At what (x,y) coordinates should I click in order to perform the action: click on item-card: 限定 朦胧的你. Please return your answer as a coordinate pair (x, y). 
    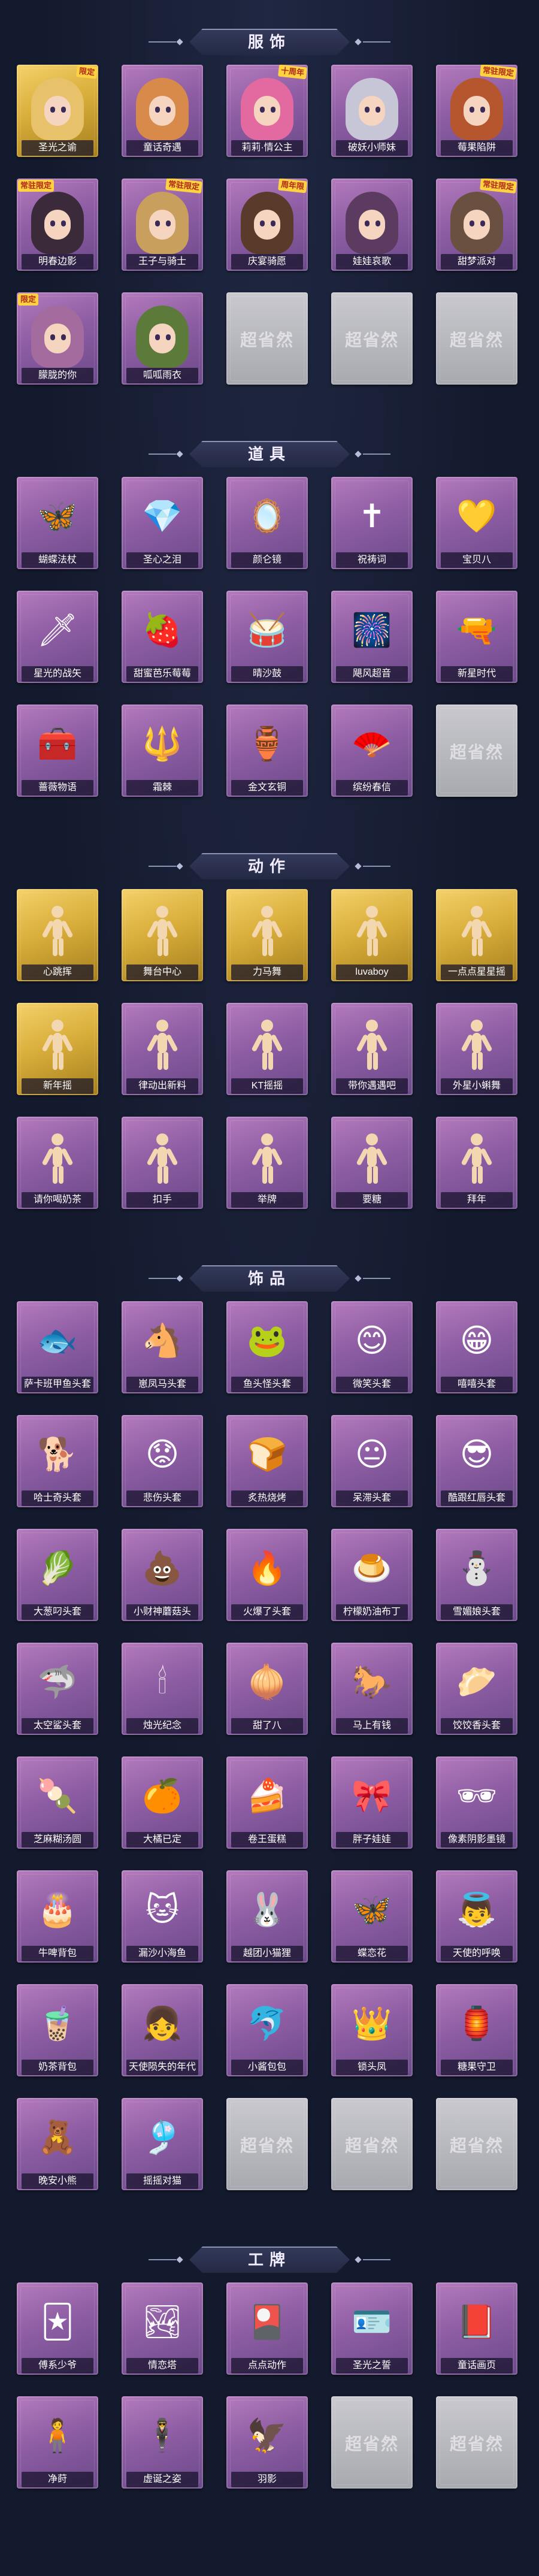
    Looking at the image, I should click on (58, 345).